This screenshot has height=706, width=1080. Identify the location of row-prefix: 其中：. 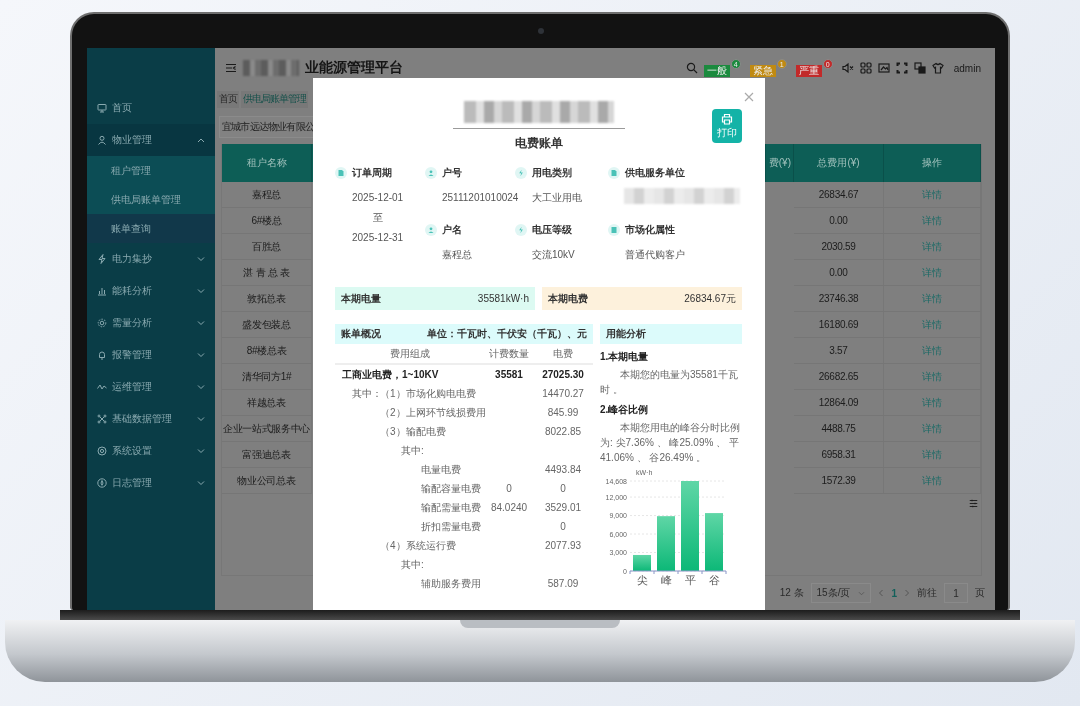
(367, 393).